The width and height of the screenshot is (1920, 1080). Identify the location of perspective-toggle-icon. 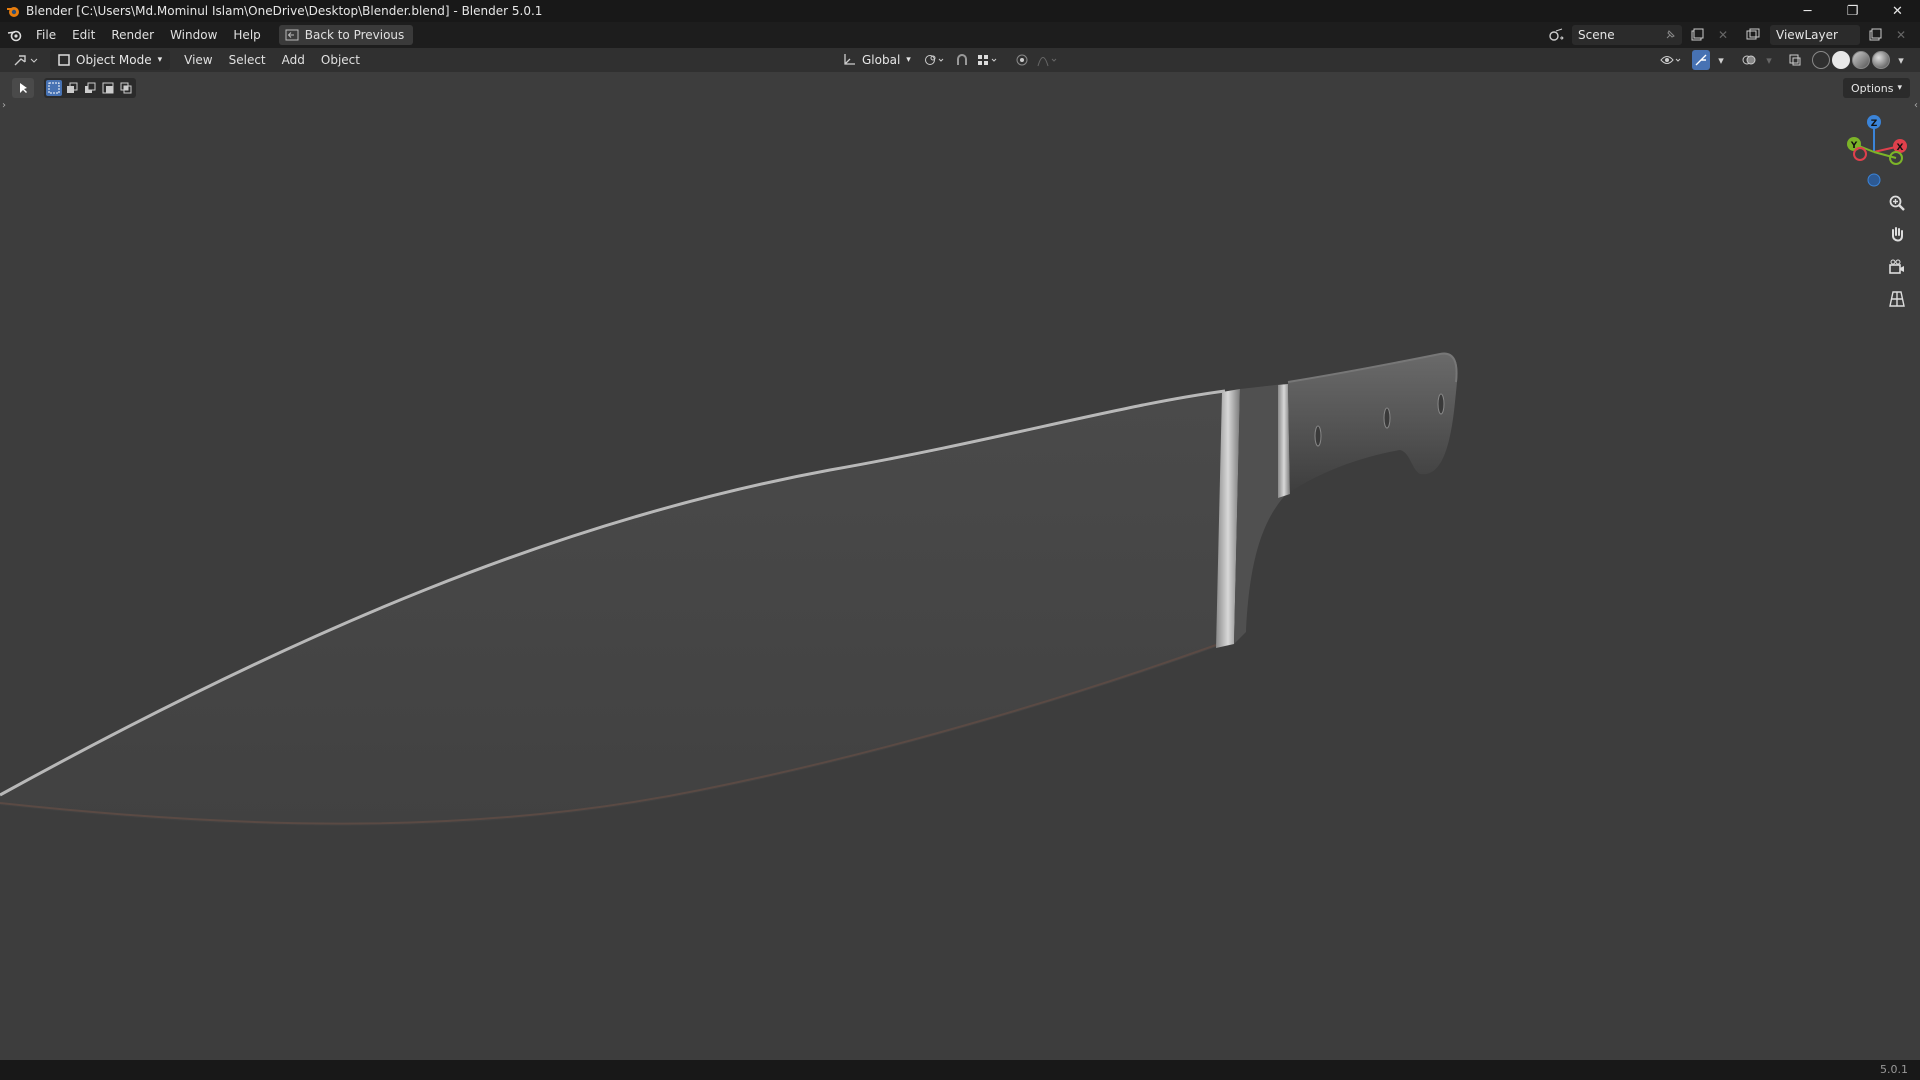
(1897, 299).